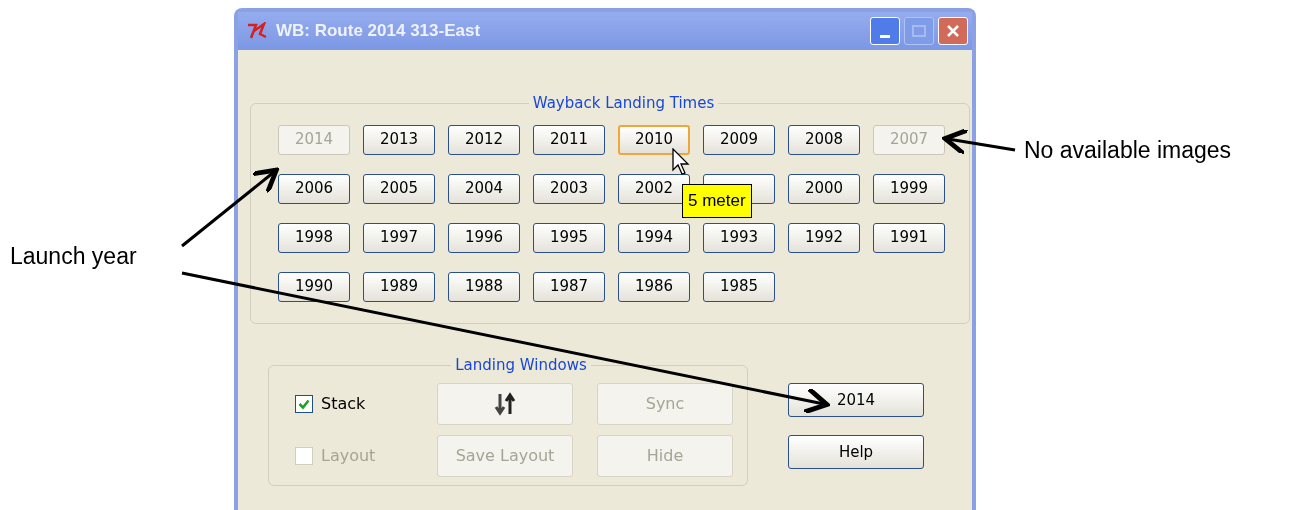 Image resolution: width=1300 pixels, height=510 pixels. Describe the element at coordinates (73, 256) in the screenshot. I see `annotation-label: Launch year` at that location.